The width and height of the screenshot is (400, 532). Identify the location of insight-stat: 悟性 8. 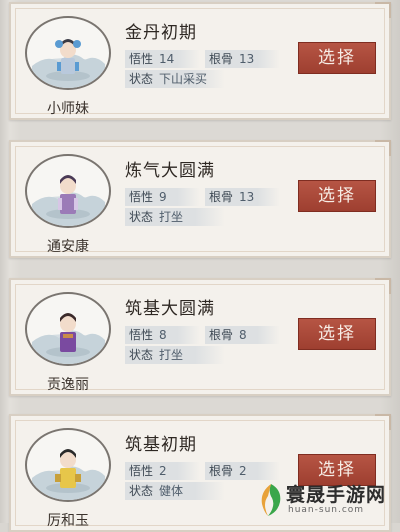
(162, 335).